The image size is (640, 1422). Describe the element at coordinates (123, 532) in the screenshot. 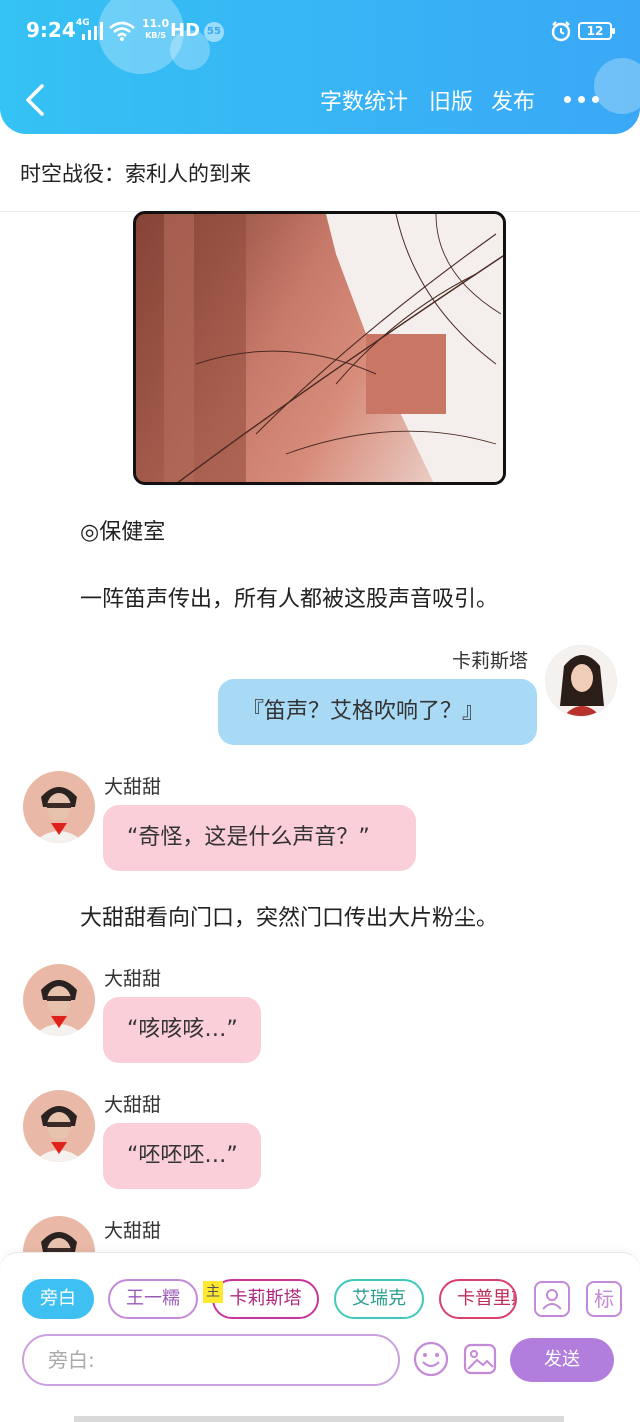

I see `location-label: ◎保健室` at that location.